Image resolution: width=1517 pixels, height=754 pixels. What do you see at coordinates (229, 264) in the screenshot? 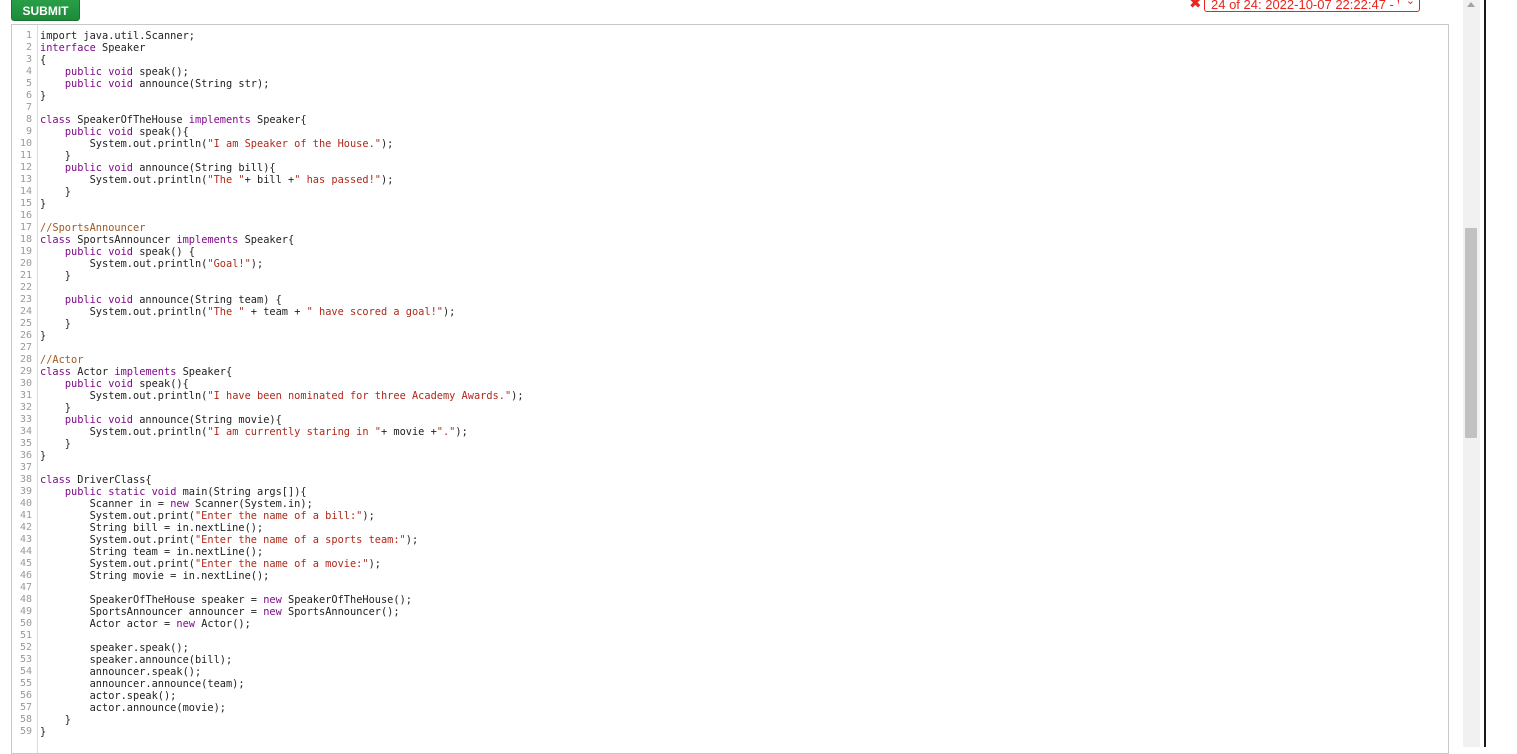
I see `code-string: "Goal!"` at bounding box center [229, 264].